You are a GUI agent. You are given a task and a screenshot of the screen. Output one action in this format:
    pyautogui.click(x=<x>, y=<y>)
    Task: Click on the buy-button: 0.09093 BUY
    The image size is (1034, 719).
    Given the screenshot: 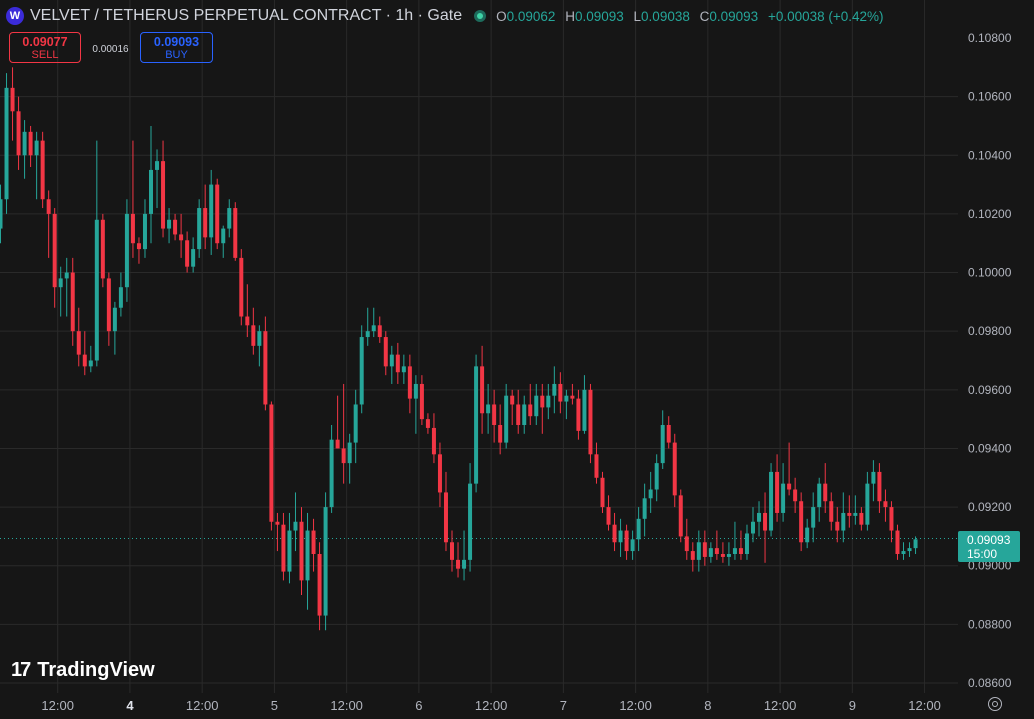 What is the action you would take?
    pyautogui.click(x=176, y=47)
    